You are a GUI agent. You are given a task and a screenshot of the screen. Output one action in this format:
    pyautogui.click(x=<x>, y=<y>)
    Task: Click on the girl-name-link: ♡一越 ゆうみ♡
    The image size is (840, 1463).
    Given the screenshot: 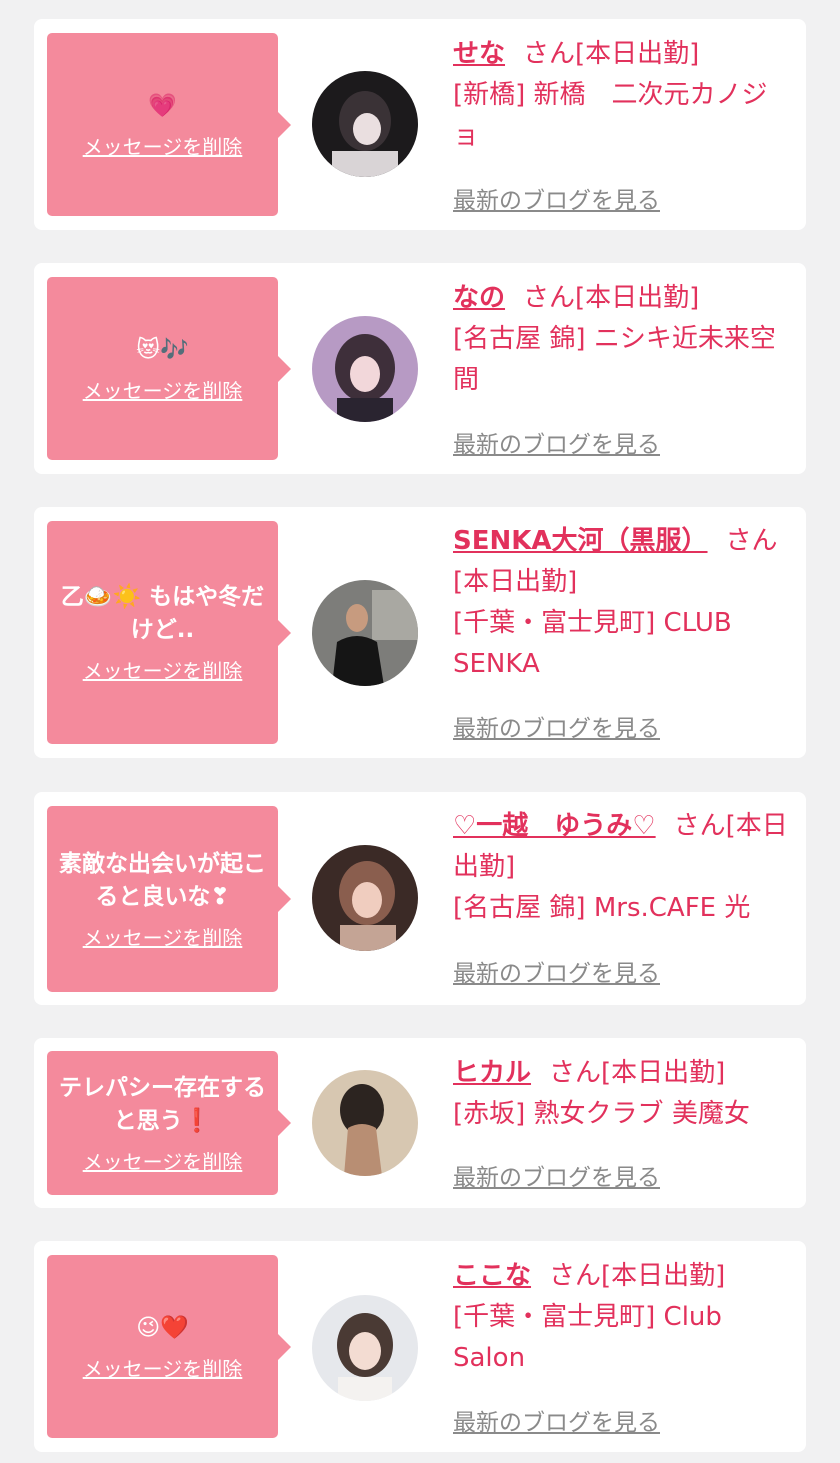 What is the action you would take?
    pyautogui.click(x=554, y=826)
    